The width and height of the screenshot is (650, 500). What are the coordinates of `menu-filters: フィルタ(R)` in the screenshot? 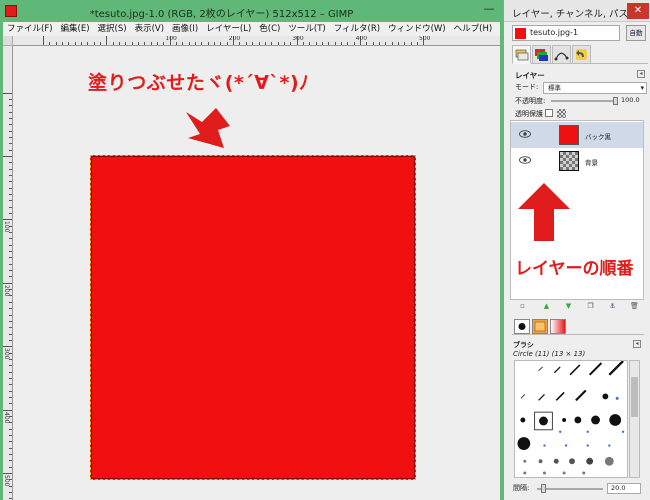 It's located at (357, 29).